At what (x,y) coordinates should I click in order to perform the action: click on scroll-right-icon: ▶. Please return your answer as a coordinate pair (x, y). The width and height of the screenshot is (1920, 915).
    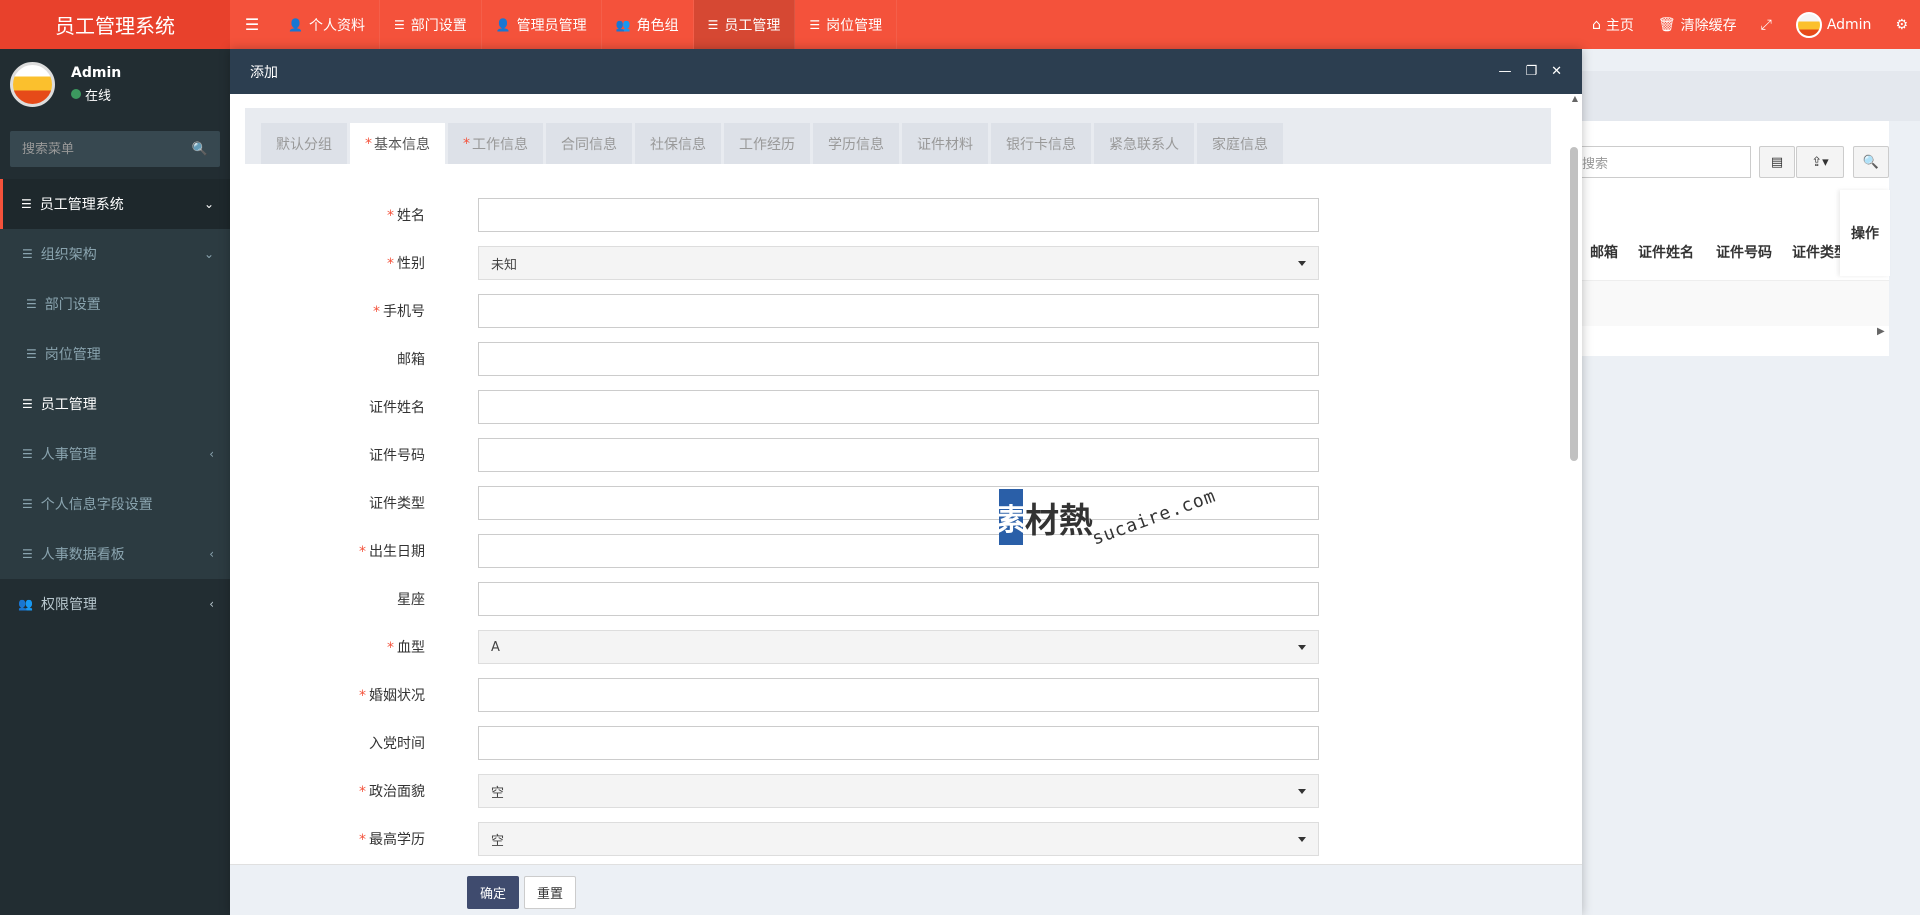
    Looking at the image, I should click on (1881, 331).